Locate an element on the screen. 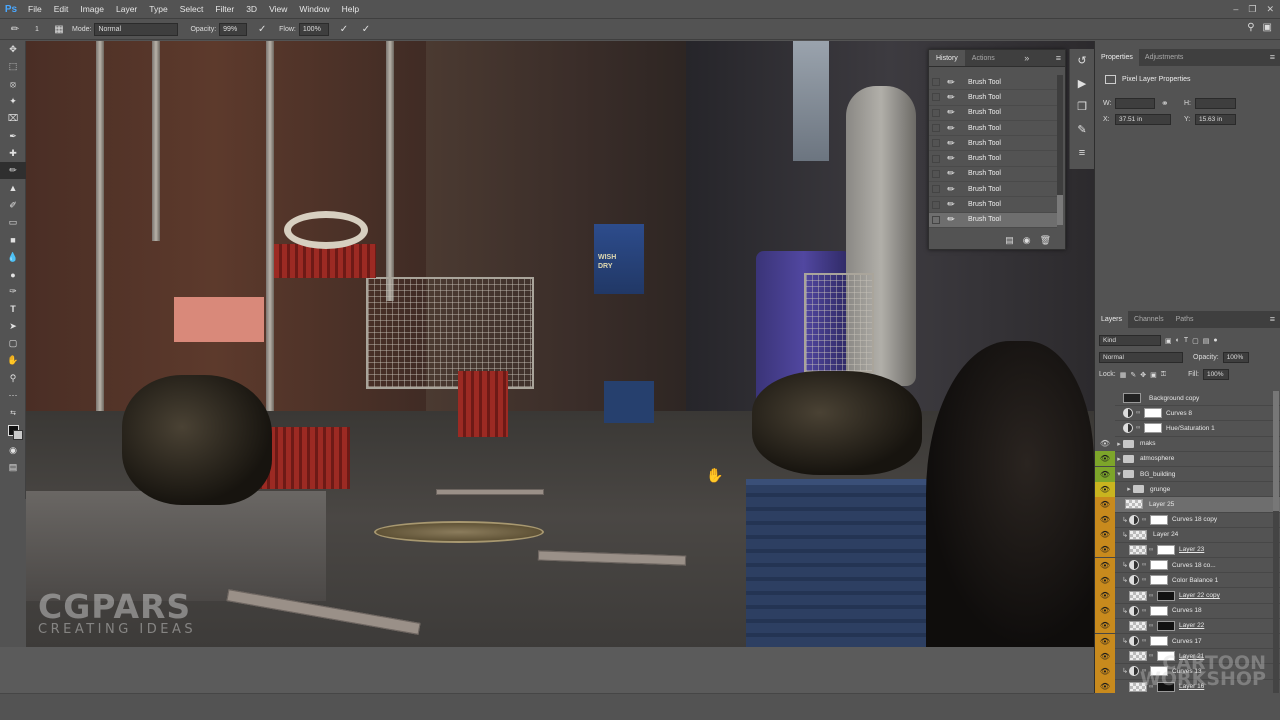  healing-tool-icon: ✚ is located at coordinates (13, 153).